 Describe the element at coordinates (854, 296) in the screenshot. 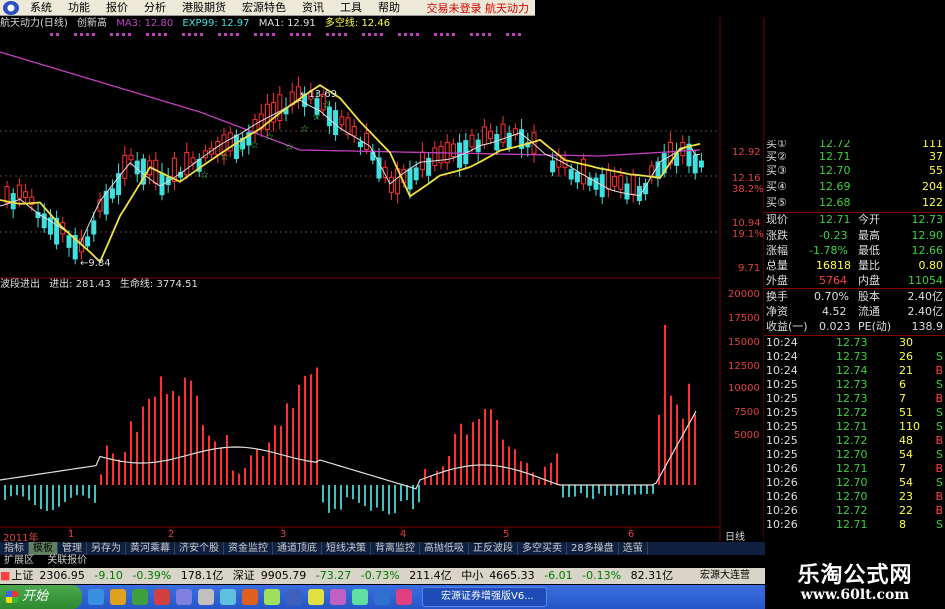

I see `fund-row: 换手 0.70% 股本 2.40亿` at that location.